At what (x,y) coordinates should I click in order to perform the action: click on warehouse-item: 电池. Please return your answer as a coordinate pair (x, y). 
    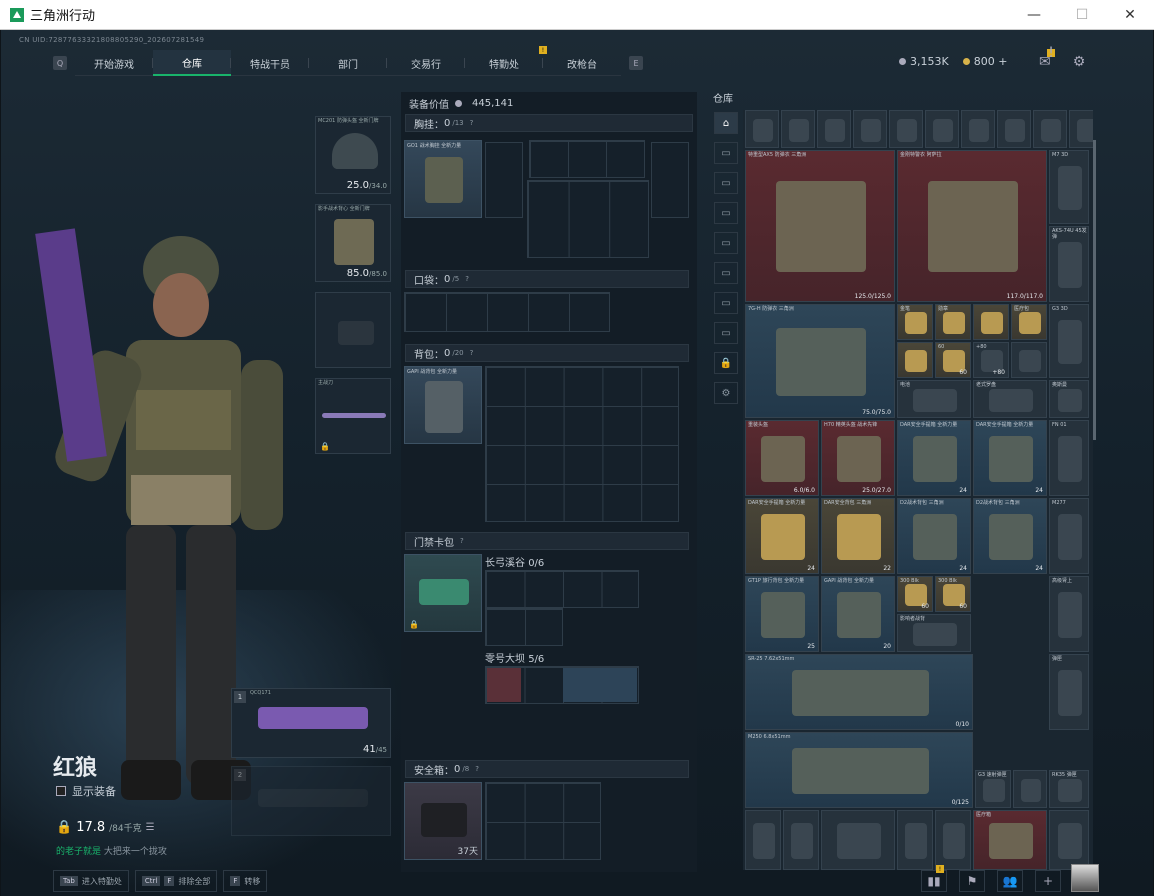
    Looking at the image, I should click on (934, 399).